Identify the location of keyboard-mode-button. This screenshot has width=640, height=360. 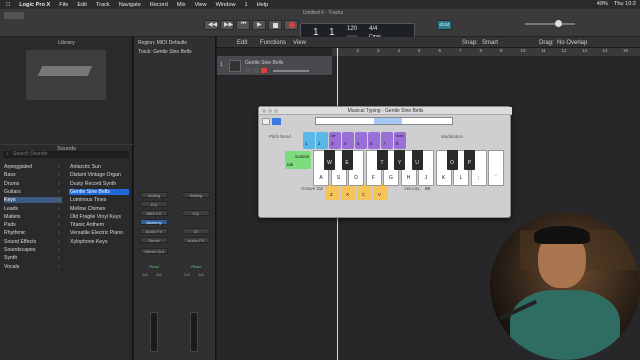
(266, 121).